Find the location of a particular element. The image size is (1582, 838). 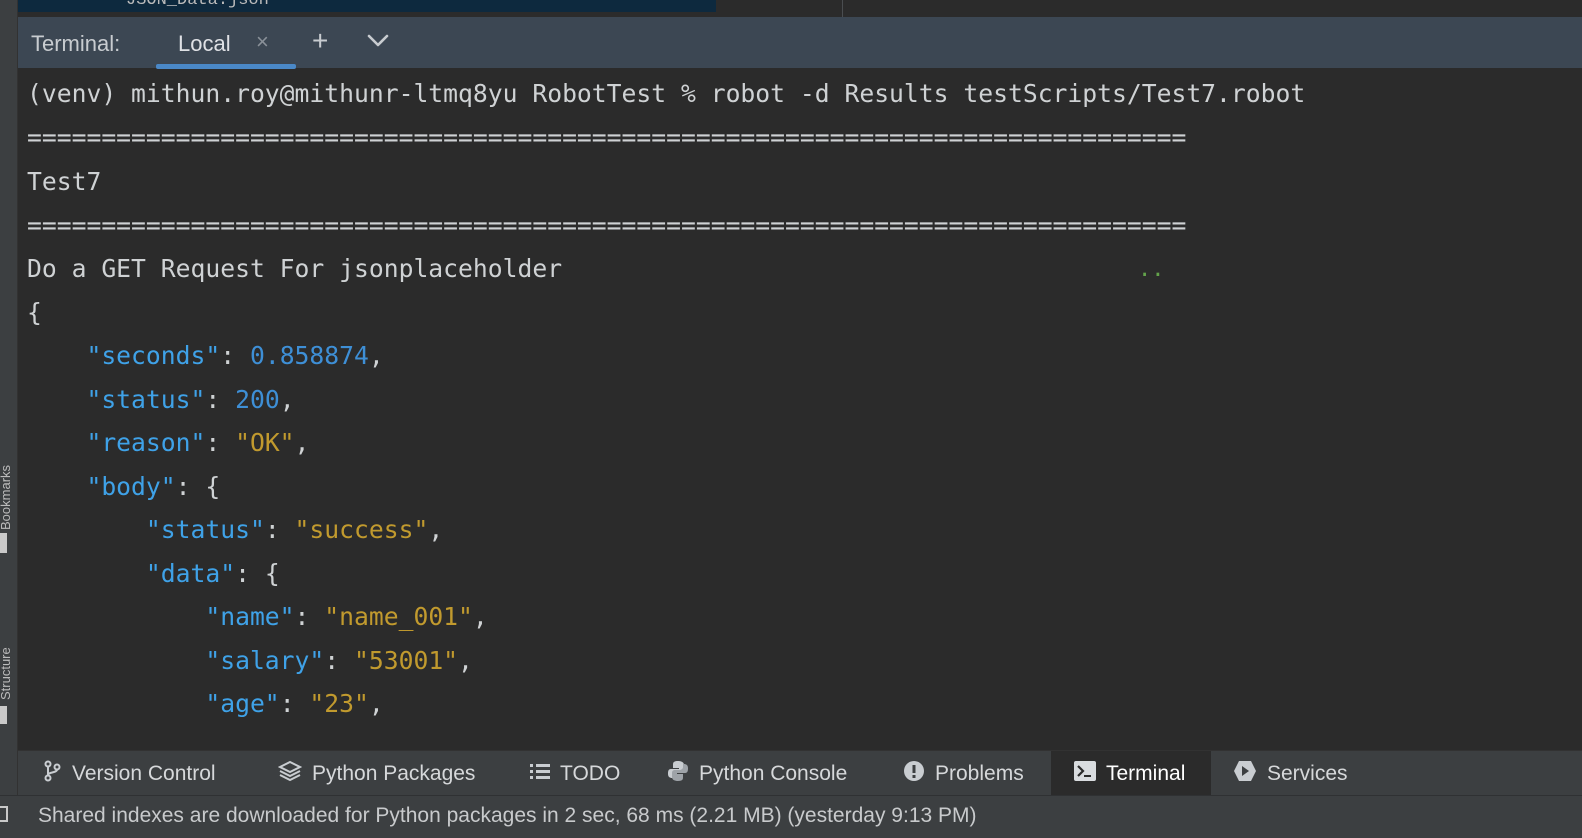

json-key: "name" is located at coordinates (250, 616).